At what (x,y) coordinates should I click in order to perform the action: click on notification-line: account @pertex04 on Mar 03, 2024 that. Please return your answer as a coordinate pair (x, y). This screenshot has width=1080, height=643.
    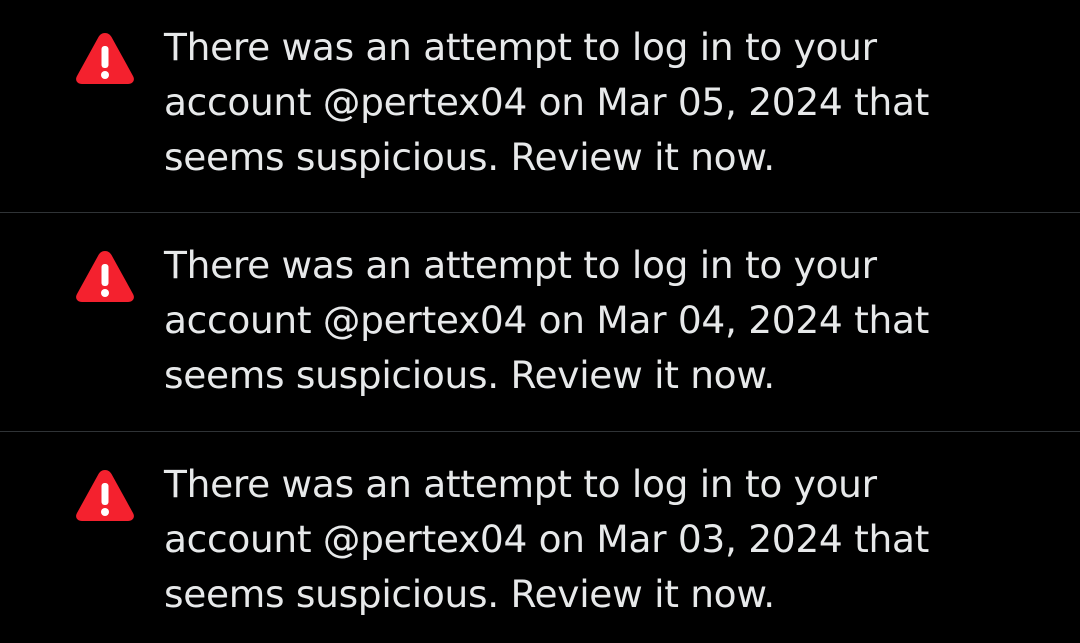
    Looking at the image, I should click on (547, 539).